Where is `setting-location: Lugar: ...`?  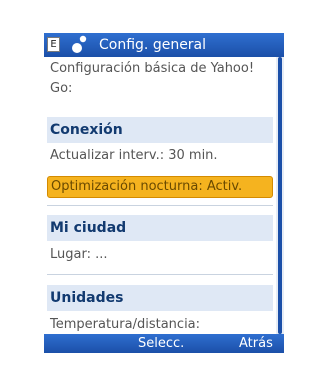
setting-location: Lugar: ... is located at coordinates (160, 255).